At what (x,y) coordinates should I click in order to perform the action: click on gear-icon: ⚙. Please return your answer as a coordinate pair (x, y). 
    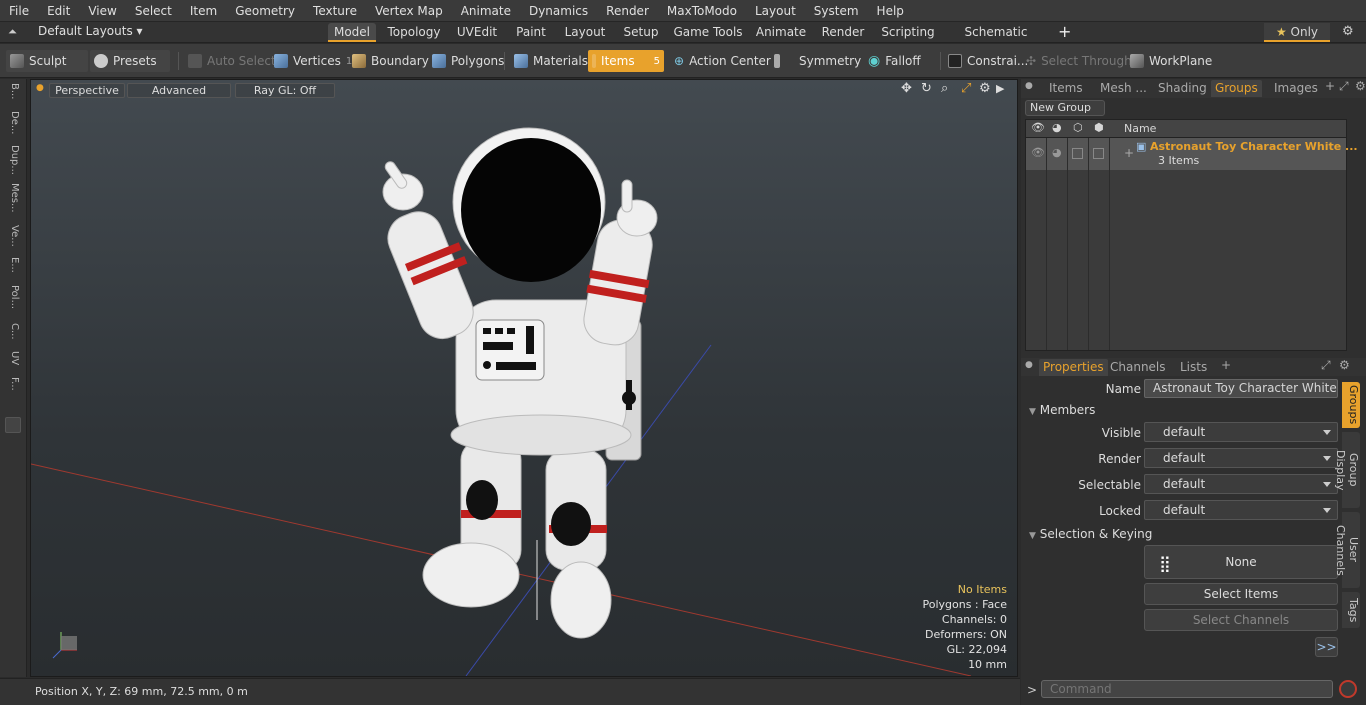
    Looking at the image, I should click on (1348, 31).